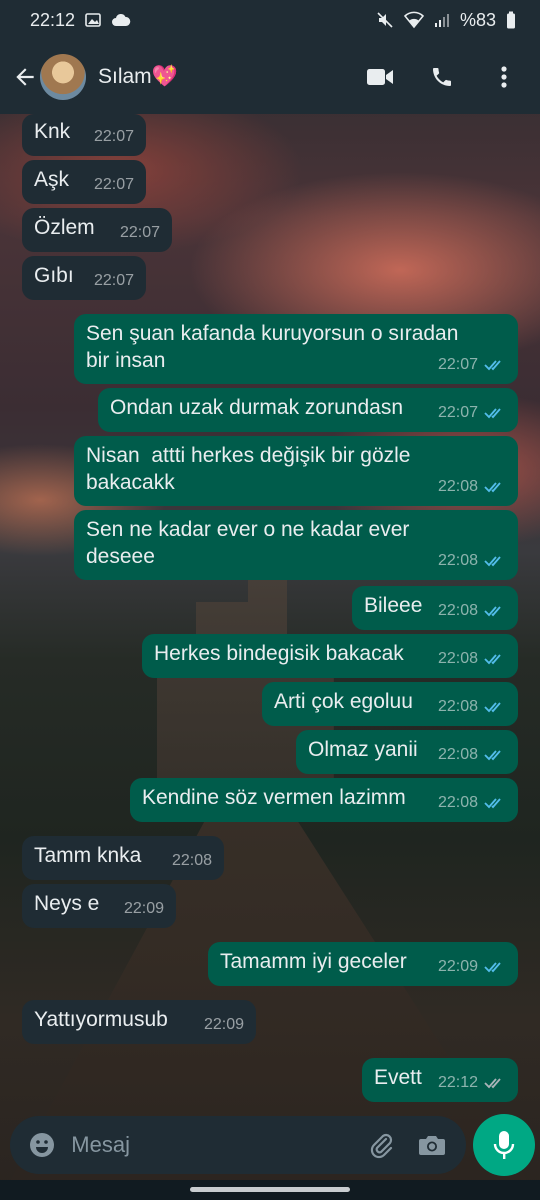 The image size is (540, 1200). I want to click on video-call-icon, so click(380, 77).